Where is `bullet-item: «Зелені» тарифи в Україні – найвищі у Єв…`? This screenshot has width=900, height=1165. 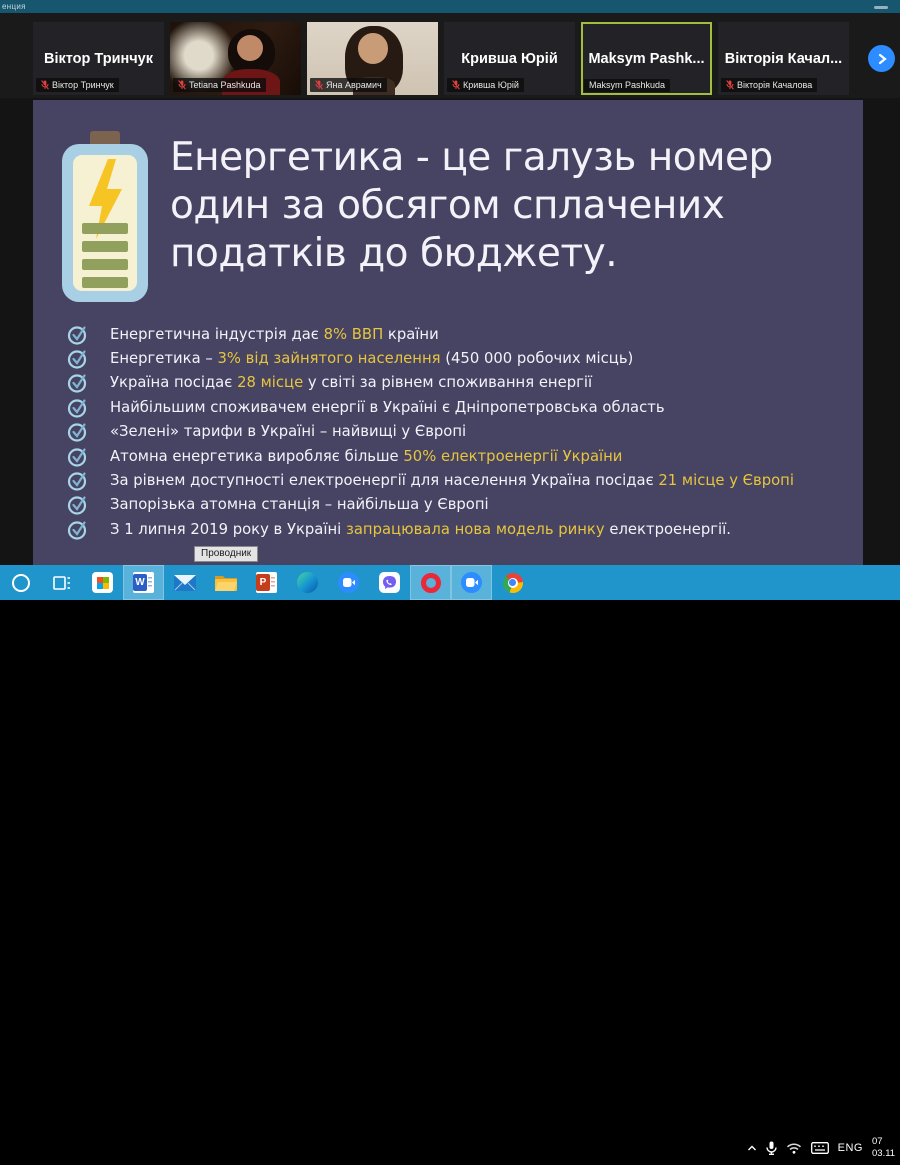 bullet-item: «Зелені» тарифи в Україні – найвищі у Єв… is located at coordinates (457, 432).